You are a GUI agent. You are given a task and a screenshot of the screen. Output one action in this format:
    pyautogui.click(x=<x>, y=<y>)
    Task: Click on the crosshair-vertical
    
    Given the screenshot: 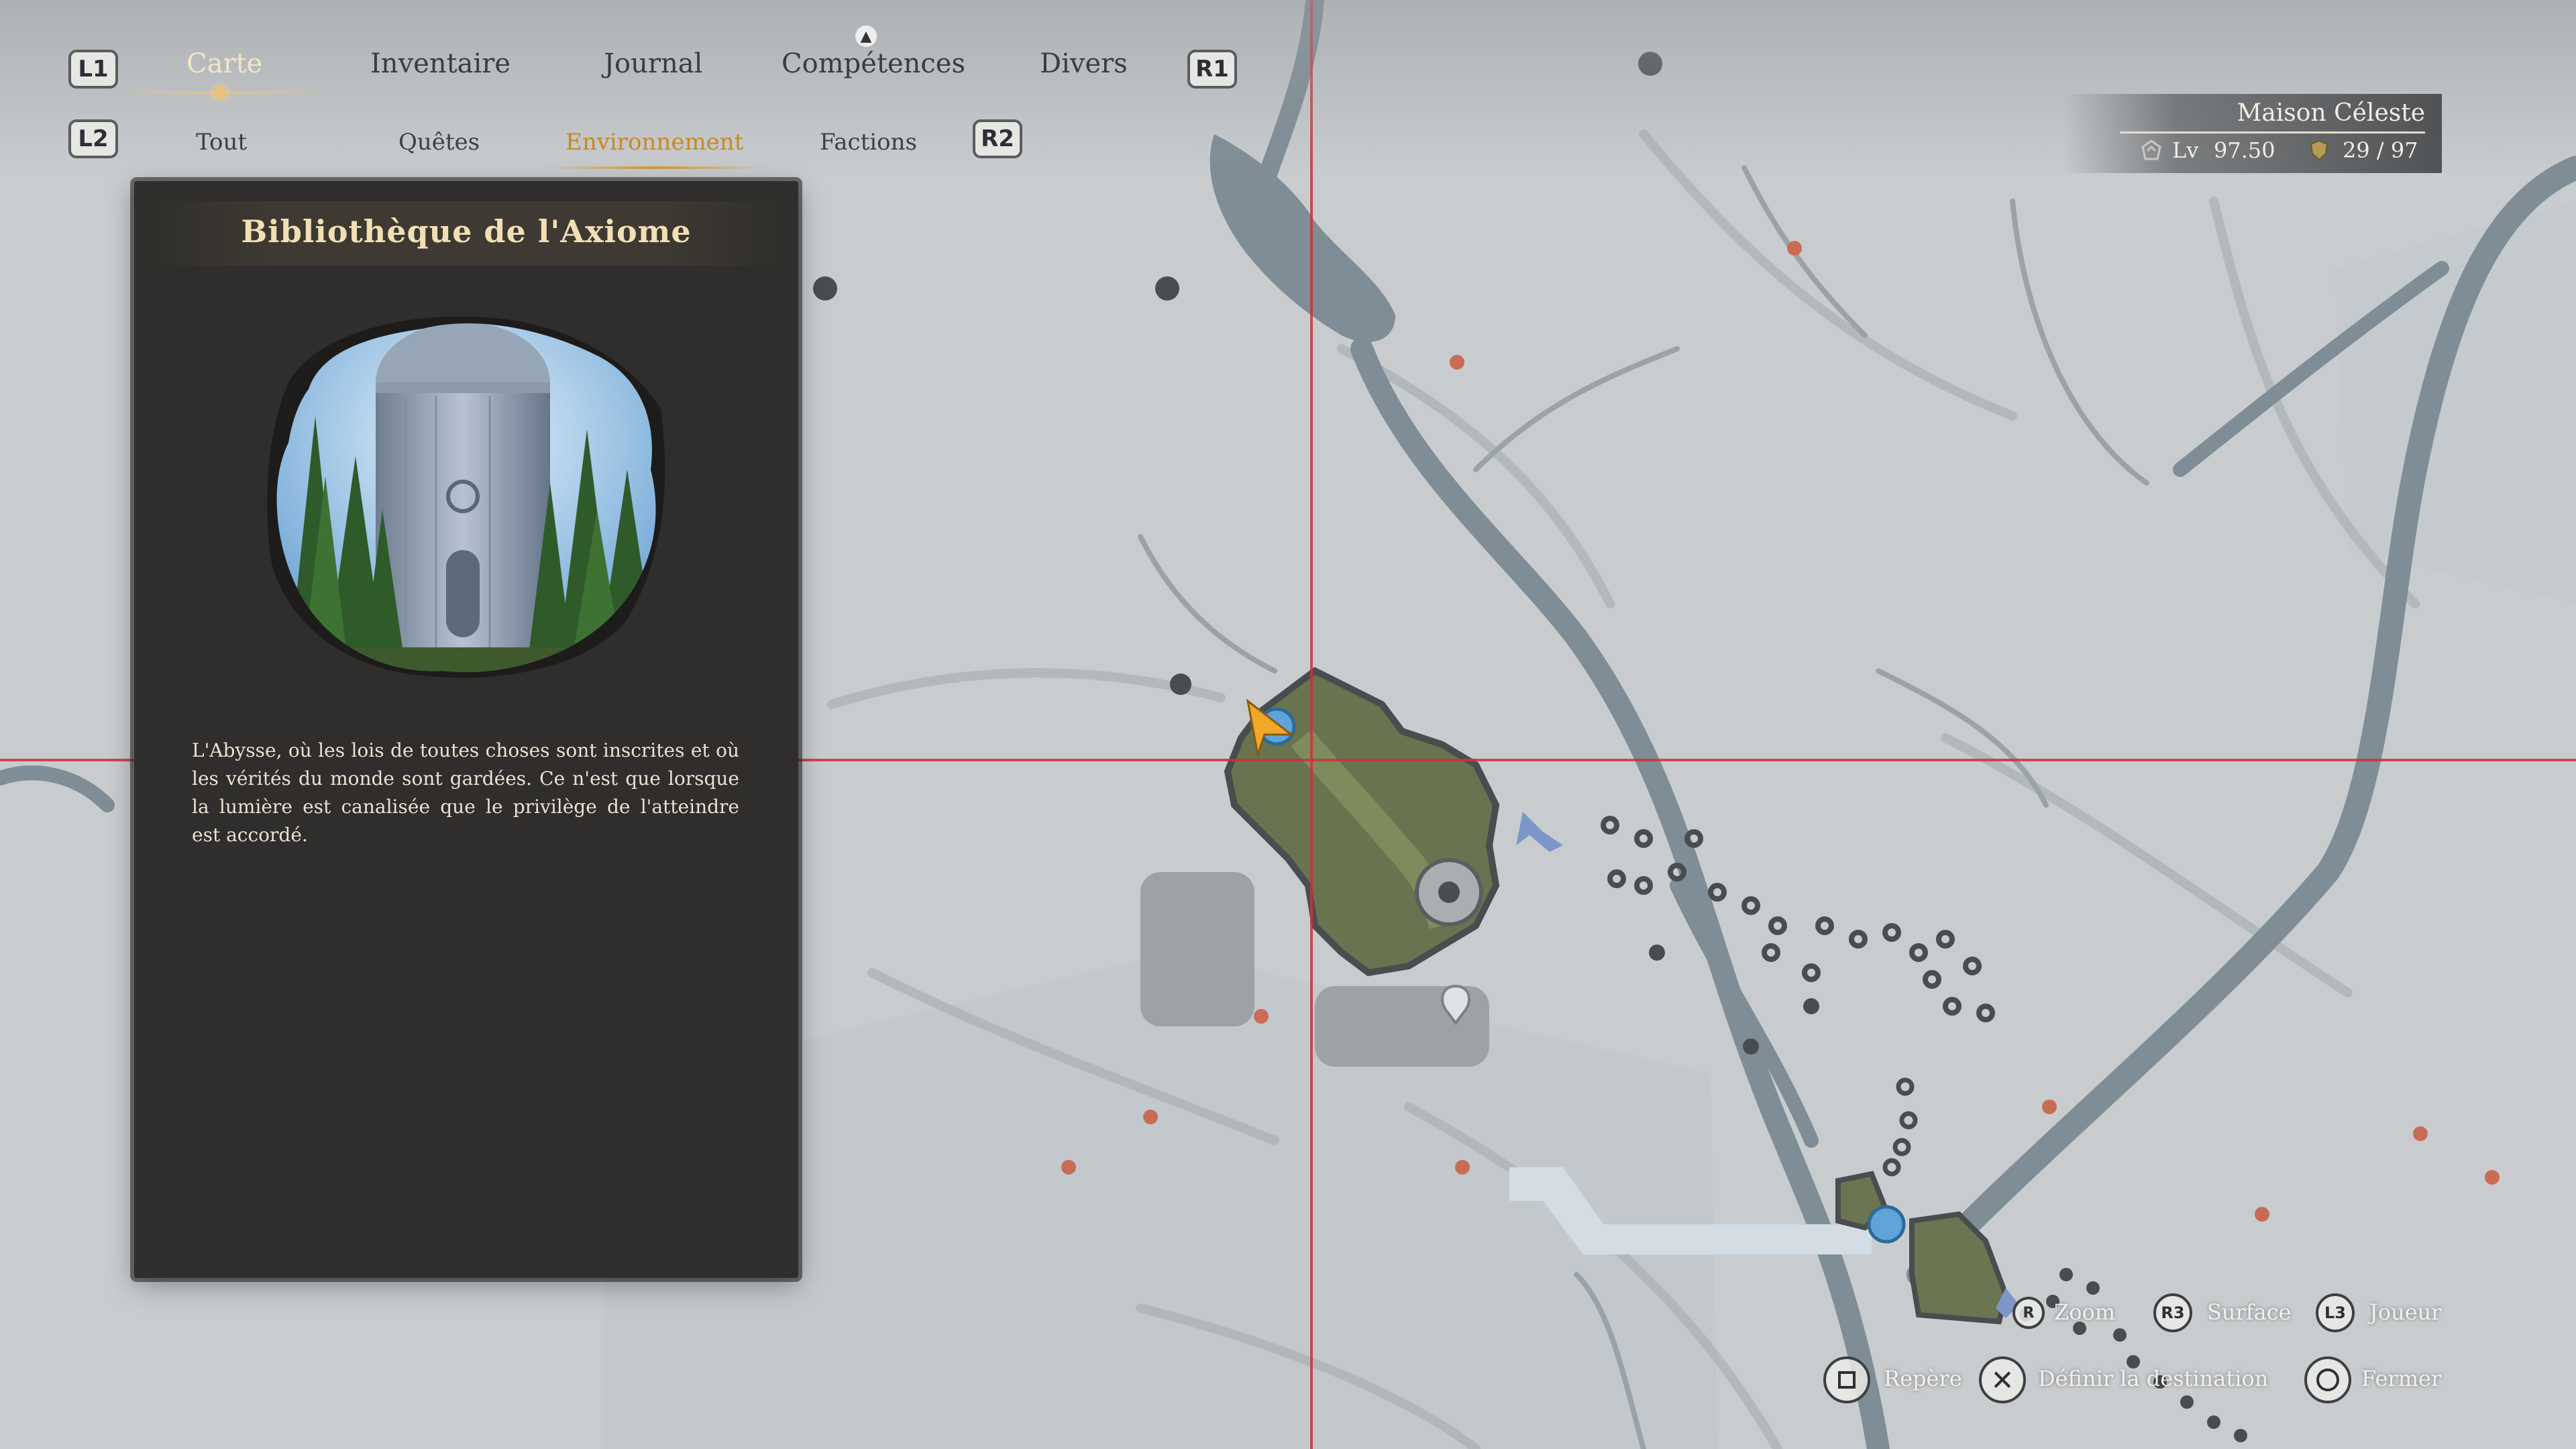 What is the action you would take?
    pyautogui.click(x=1311, y=724)
    